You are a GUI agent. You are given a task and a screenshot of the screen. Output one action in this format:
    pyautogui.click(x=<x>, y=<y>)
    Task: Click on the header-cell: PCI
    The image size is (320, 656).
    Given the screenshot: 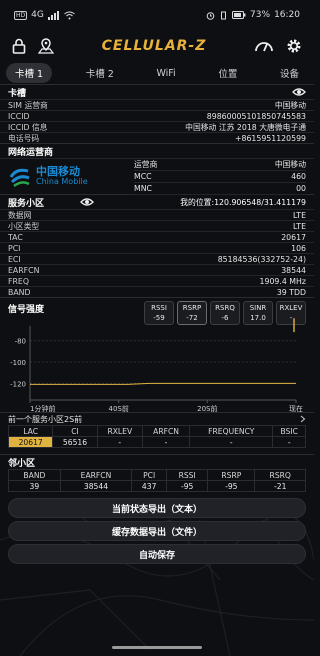 What is the action you would take?
    pyautogui.click(x=149, y=475)
    